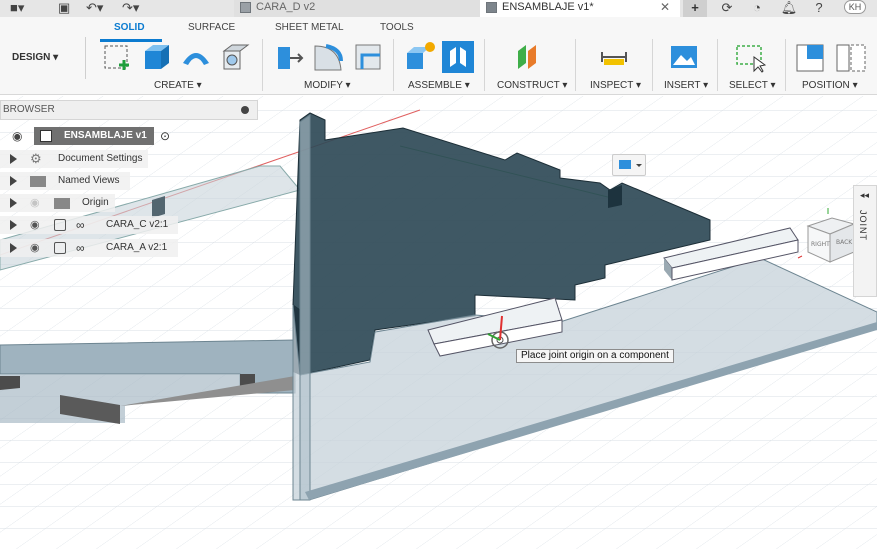 This screenshot has width=877, height=549. Describe the element at coordinates (789, 8) in the screenshot. I see `notifications-icon: 🔔︎` at that location.